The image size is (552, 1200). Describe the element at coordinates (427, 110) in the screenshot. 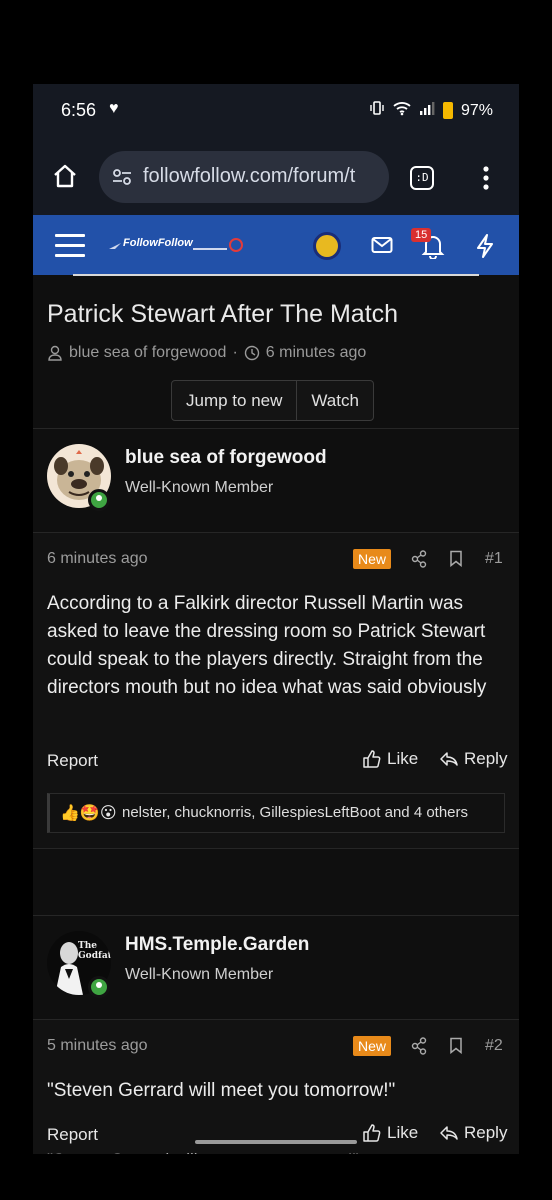

I see `signal-icon` at that location.